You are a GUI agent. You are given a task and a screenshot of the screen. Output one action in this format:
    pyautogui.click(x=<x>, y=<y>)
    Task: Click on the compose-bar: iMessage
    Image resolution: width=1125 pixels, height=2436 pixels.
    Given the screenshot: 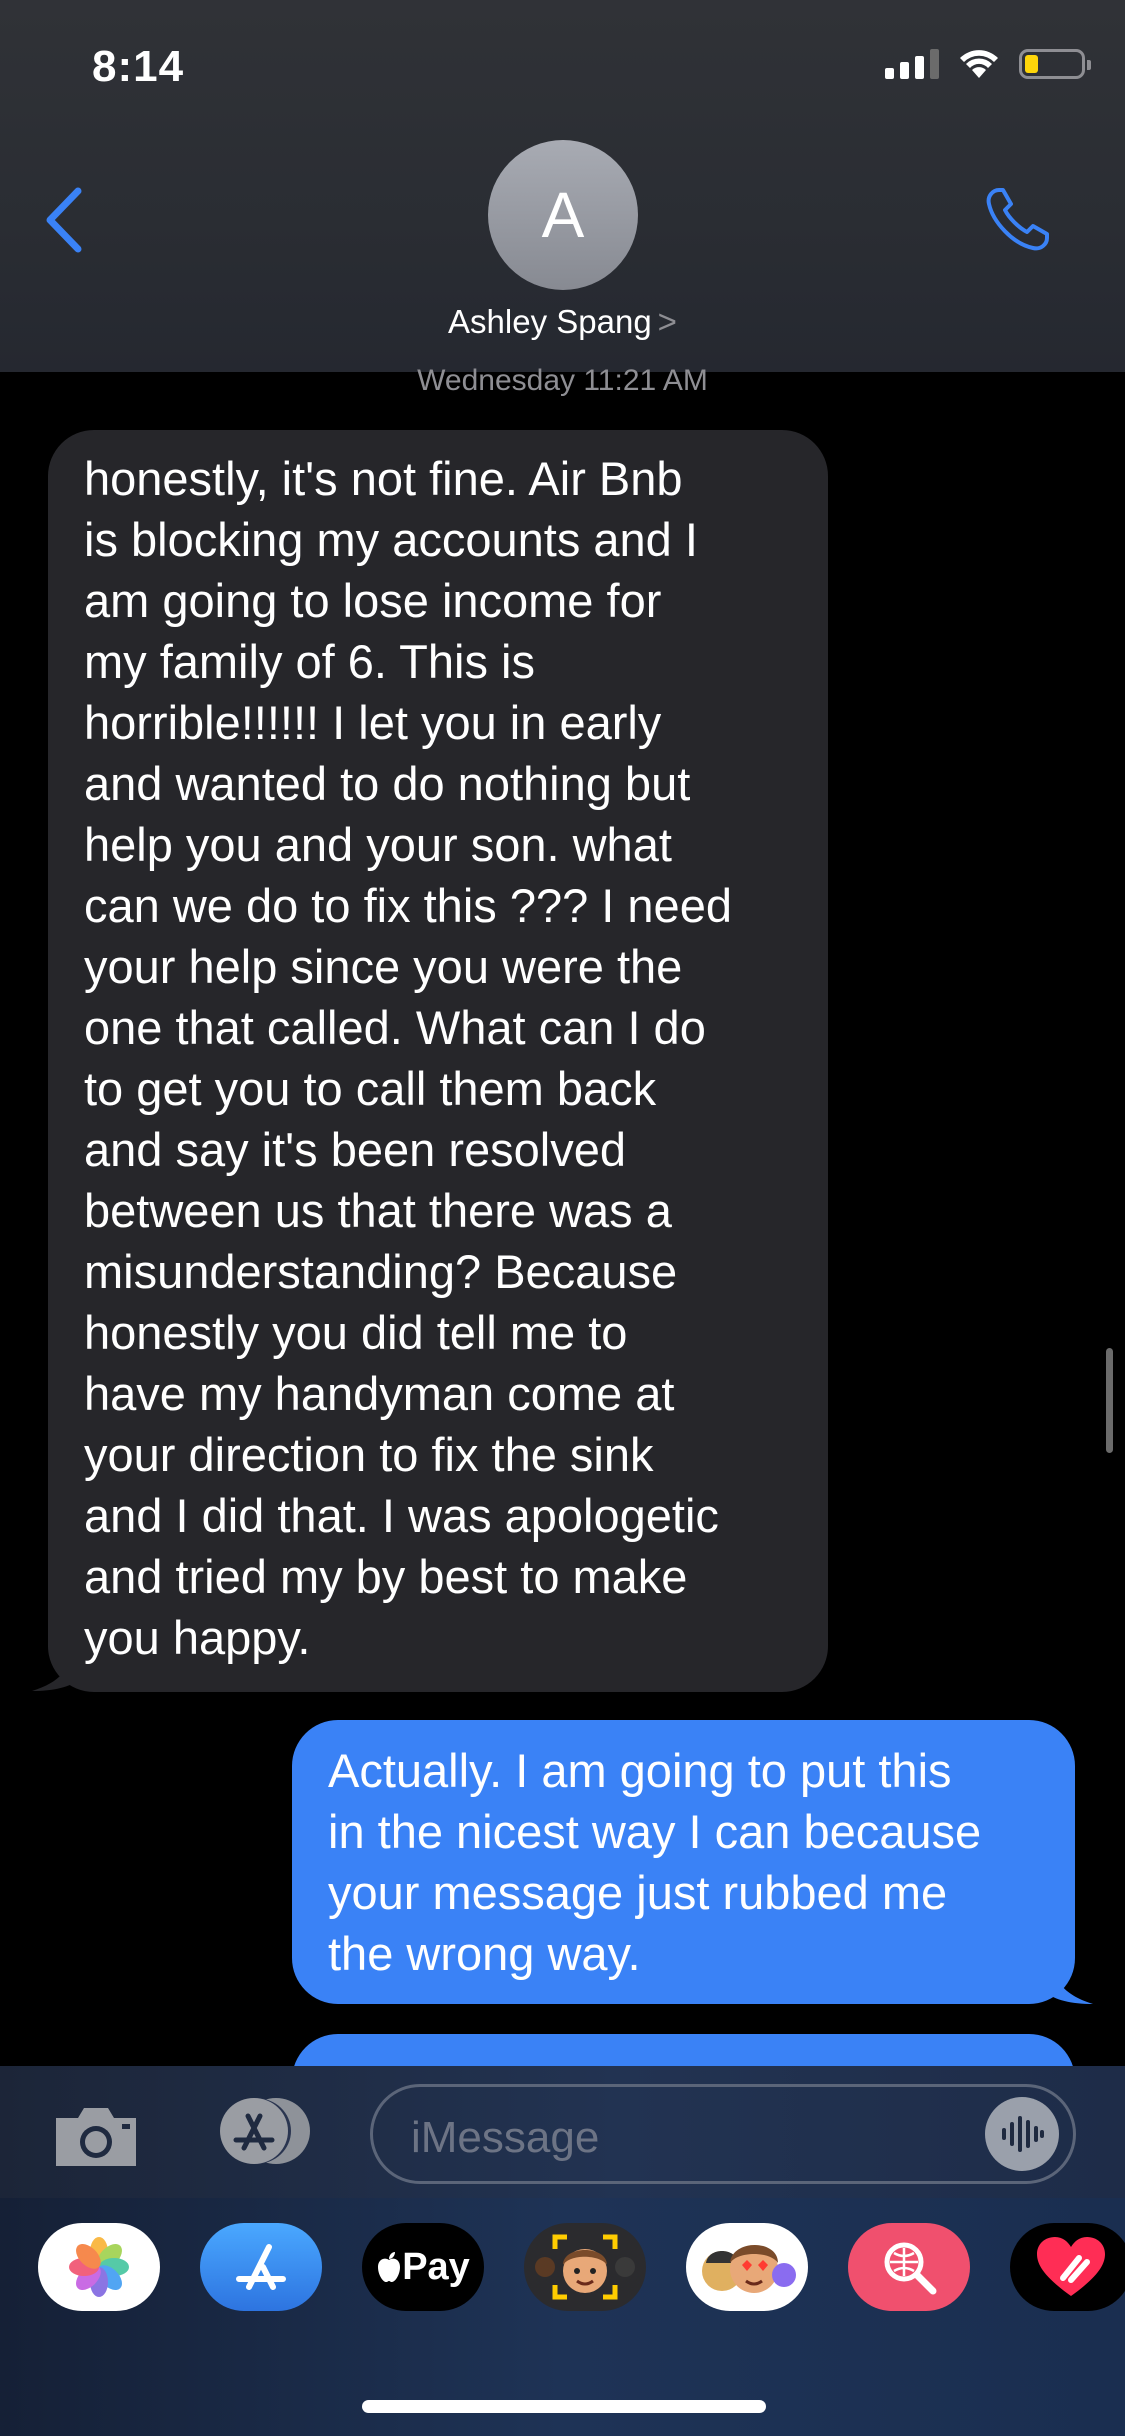 What is the action you would take?
    pyautogui.click(x=562, y=2132)
    